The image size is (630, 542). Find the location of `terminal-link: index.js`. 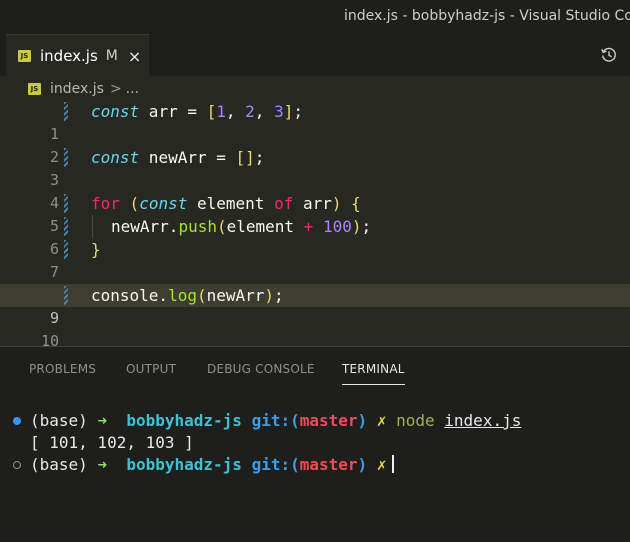

terminal-link: index.js is located at coordinates (482, 420).